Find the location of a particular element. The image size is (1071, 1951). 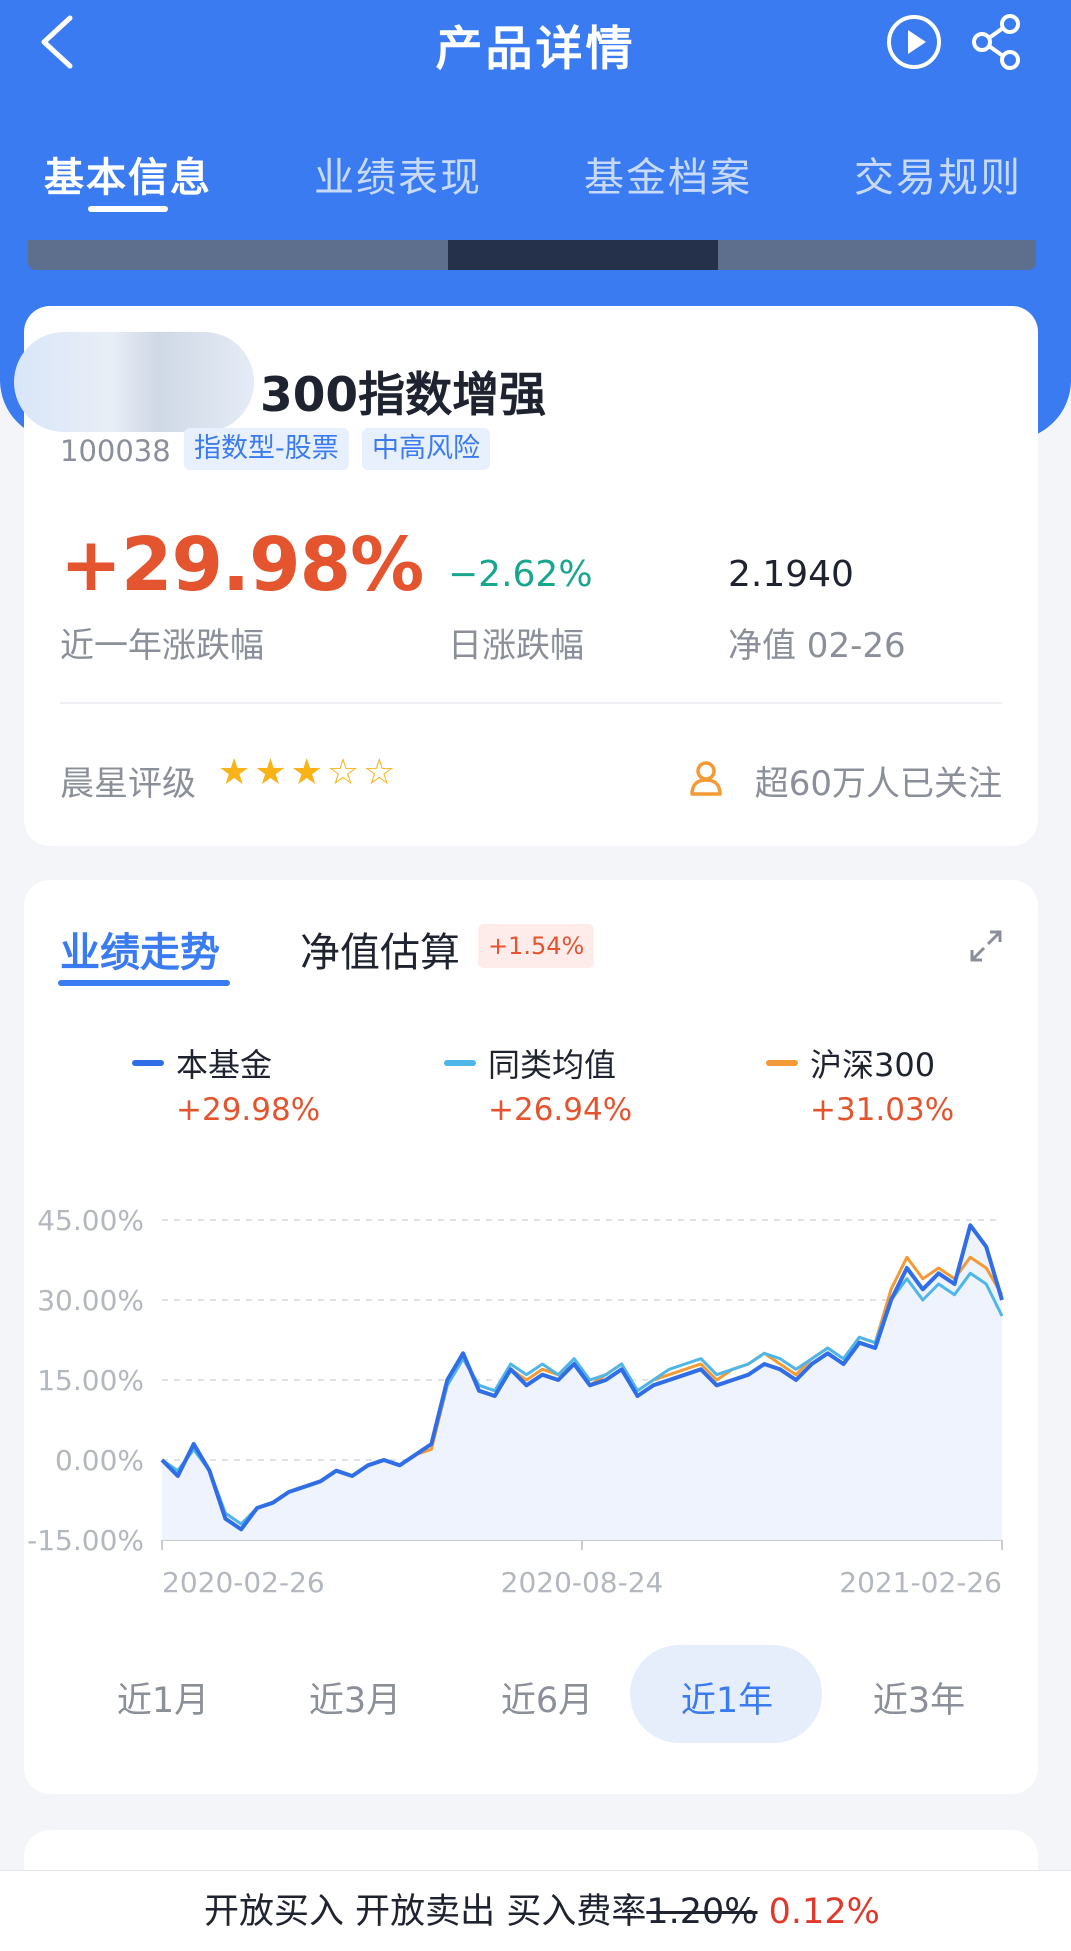

x-tick-label: 2020-02-26 is located at coordinates (243, 1582).